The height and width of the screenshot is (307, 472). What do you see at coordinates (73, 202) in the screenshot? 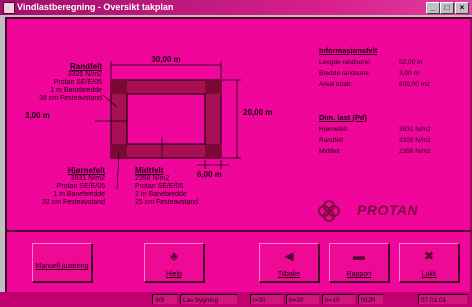
I see `hjornefelt-line: 32 cm Festeavstand` at bounding box center [73, 202].